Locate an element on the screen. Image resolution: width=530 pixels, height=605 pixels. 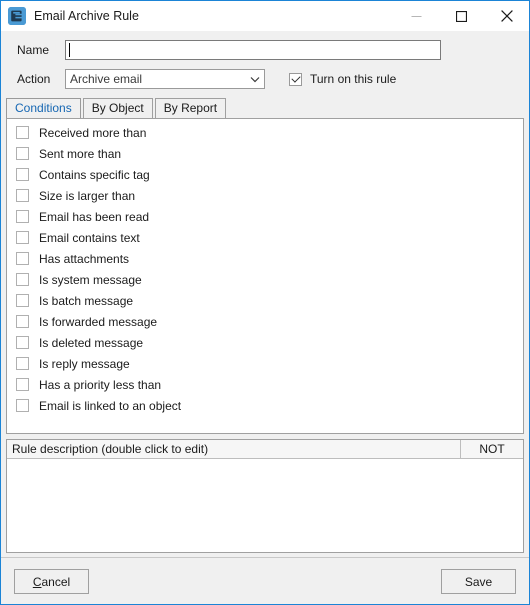
action-row: Action Archive email Turn on this rule is located at coordinates (265, 79).